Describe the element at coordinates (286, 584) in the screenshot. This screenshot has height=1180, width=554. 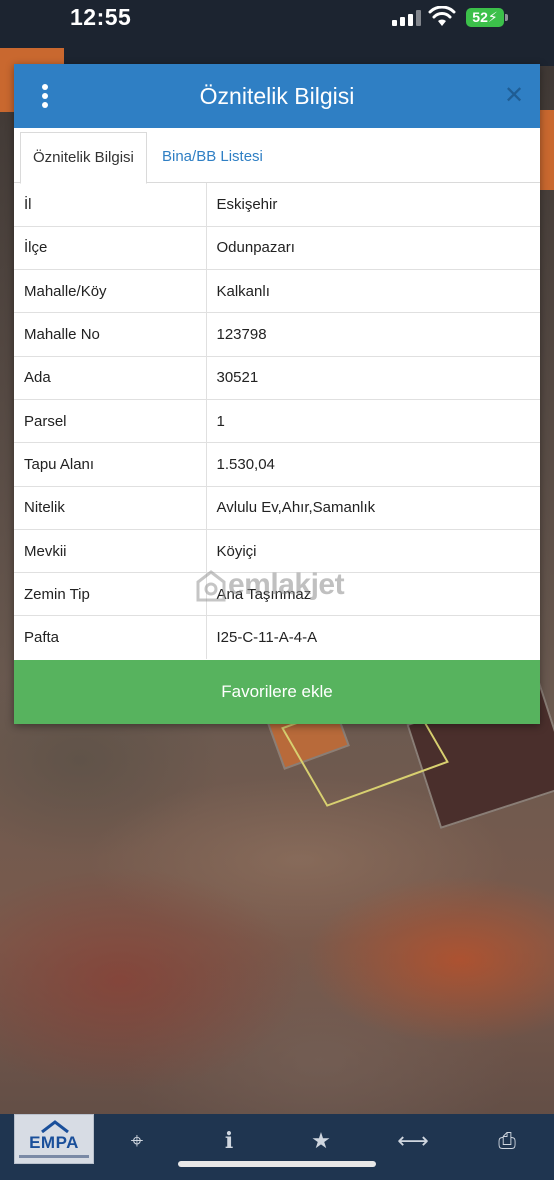
I see `watermark-text: emlakjet` at that location.